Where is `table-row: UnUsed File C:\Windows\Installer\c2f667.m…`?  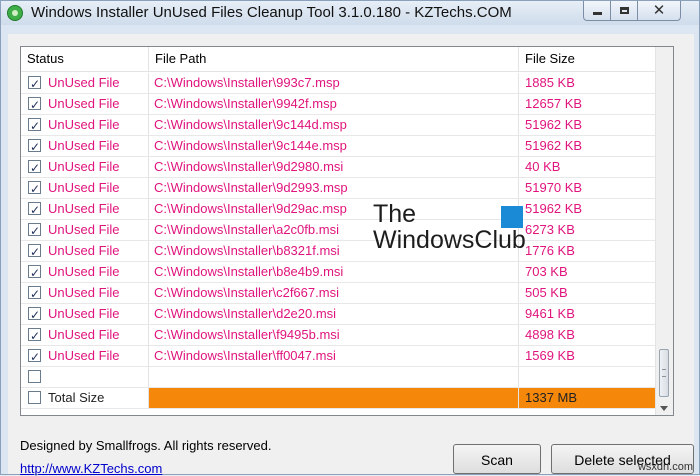
table-row: UnUsed File C:\Windows\Installer\c2f667.m… is located at coordinates (339, 293).